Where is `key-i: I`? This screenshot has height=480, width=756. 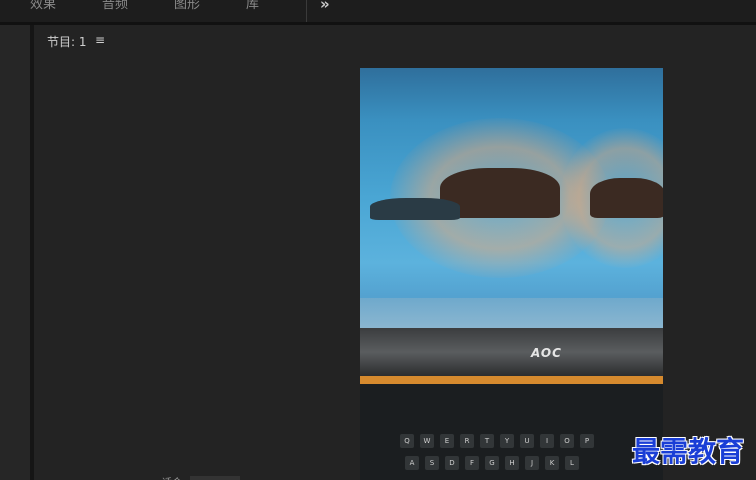
key-i: I is located at coordinates (547, 441).